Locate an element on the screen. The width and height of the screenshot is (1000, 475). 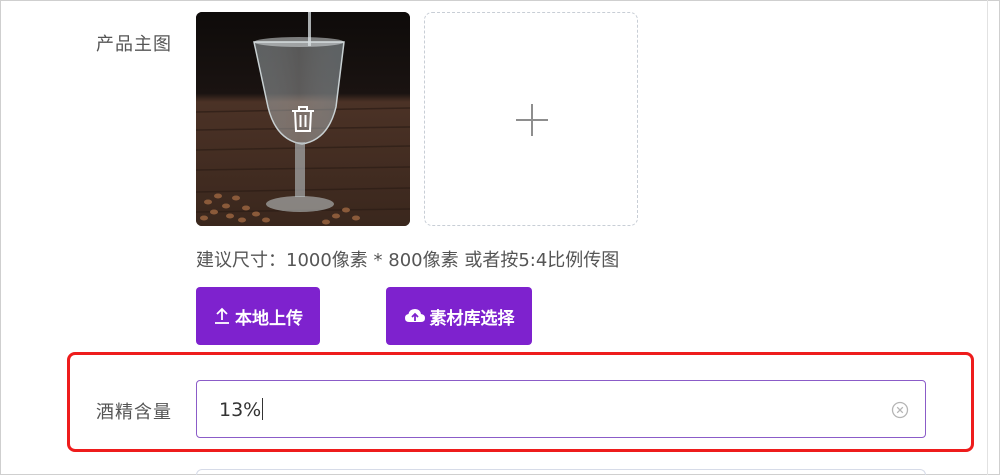
trash-icon is located at coordinates (303, 119).